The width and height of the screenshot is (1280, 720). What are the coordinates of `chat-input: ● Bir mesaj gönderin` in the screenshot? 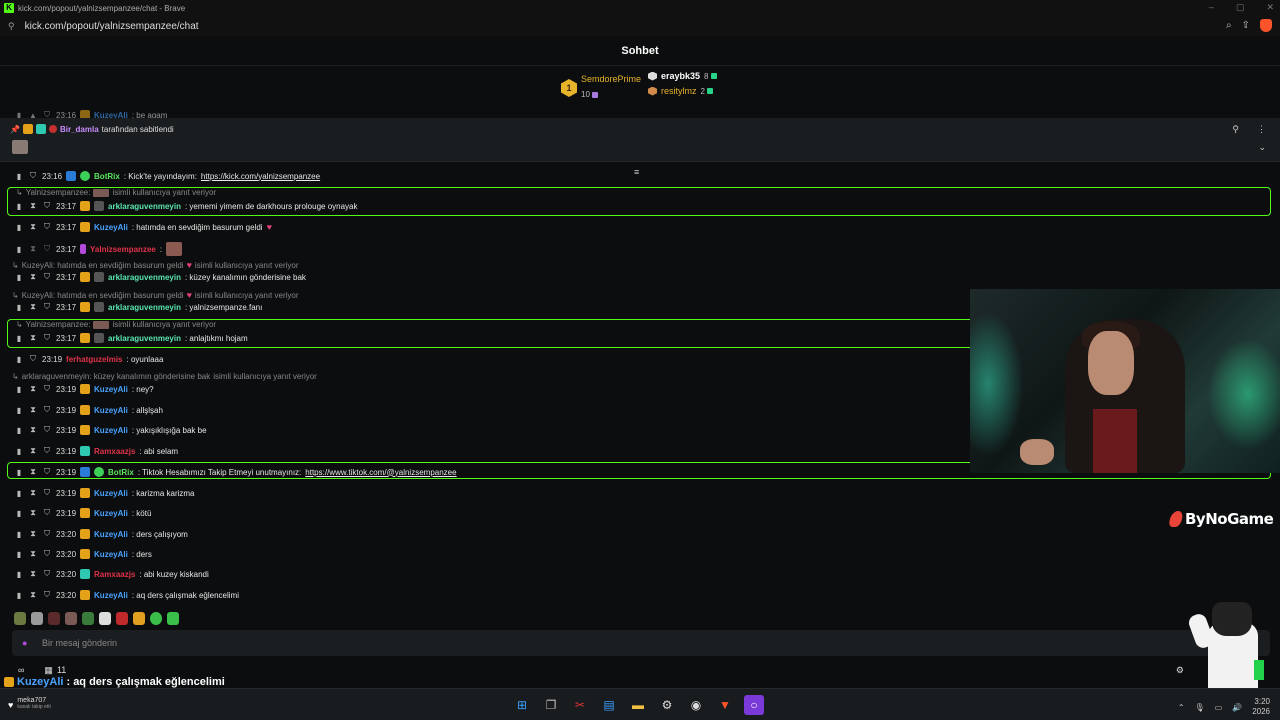 It's located at (641, 643).